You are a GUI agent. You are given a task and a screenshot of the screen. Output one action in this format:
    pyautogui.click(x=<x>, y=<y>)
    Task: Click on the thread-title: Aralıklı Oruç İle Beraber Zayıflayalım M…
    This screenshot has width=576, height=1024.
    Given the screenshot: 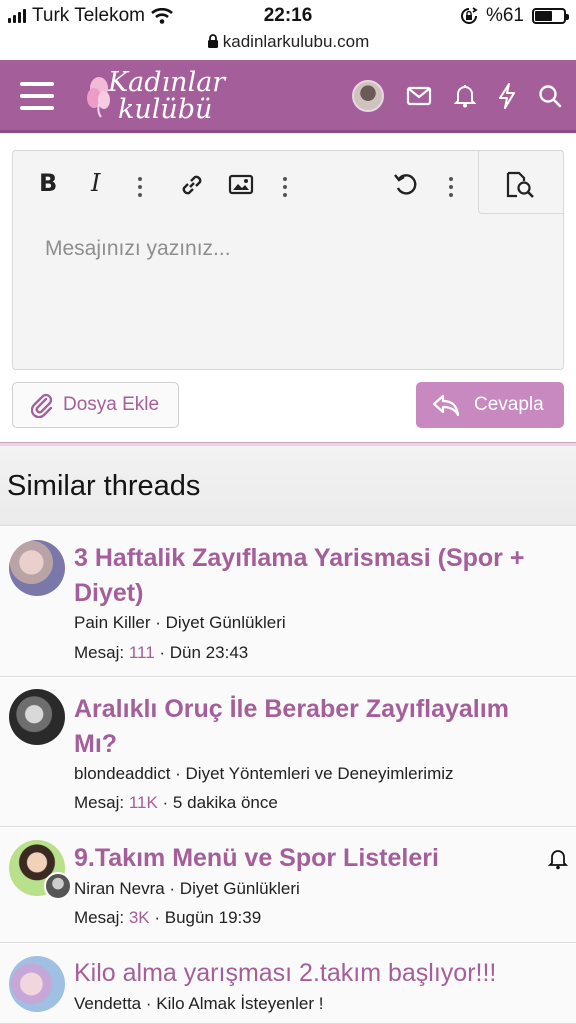 What is the action you would take?
    pyautogui.click(x=314, y=727)
    